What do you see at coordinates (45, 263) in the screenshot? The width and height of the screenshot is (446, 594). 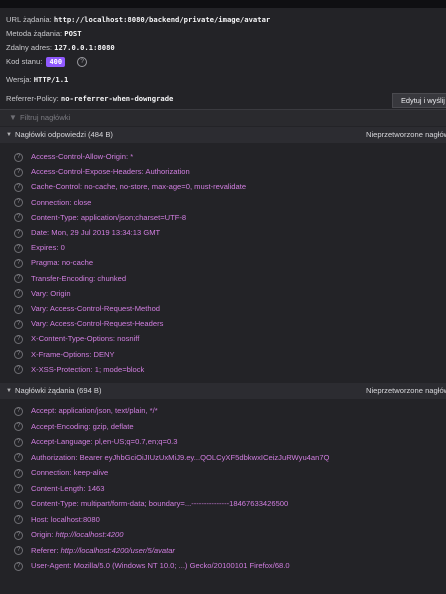 I see `header-name: Pragma:` at bounding box center [45, 263].